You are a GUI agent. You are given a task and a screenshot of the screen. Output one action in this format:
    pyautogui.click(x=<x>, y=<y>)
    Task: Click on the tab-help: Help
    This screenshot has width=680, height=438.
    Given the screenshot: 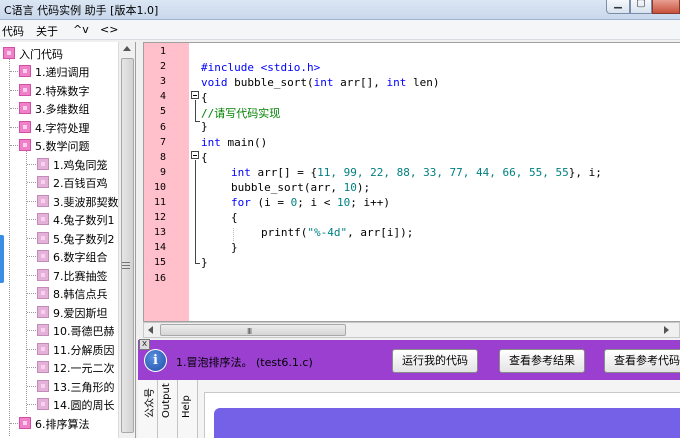 What is the action you would take?
    pyautogui.click(x=188, y=409)
    